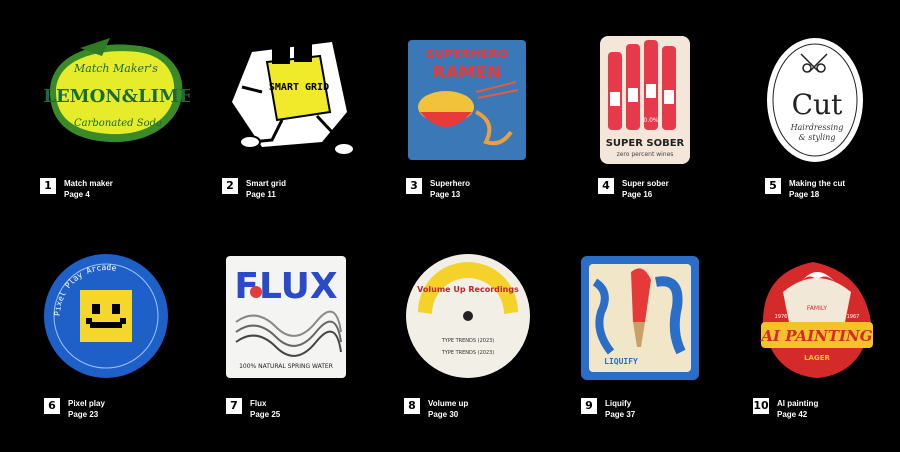 This screenshot has width=900, height=452. What do you see at coordinates (77, 194) in the screenshot?
I see `item-page: Page 4` at bounding box center [77, 194].